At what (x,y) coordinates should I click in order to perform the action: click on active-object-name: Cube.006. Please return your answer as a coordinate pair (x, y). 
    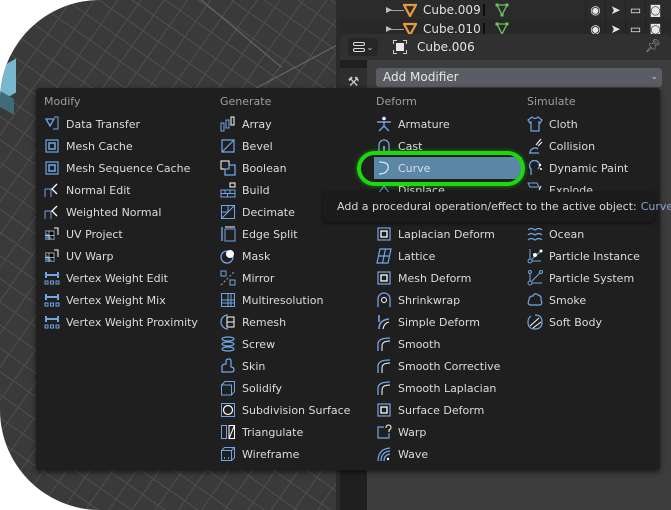
    Looking at the image, I should click on (446, 47).